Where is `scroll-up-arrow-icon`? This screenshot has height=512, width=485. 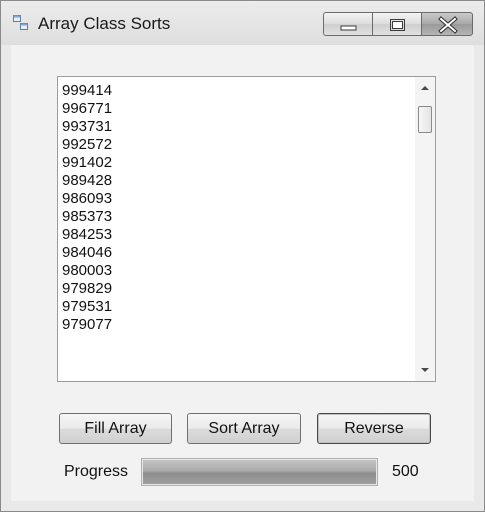
scroll-up-arrow-icon is located at coordinates (425, 88).